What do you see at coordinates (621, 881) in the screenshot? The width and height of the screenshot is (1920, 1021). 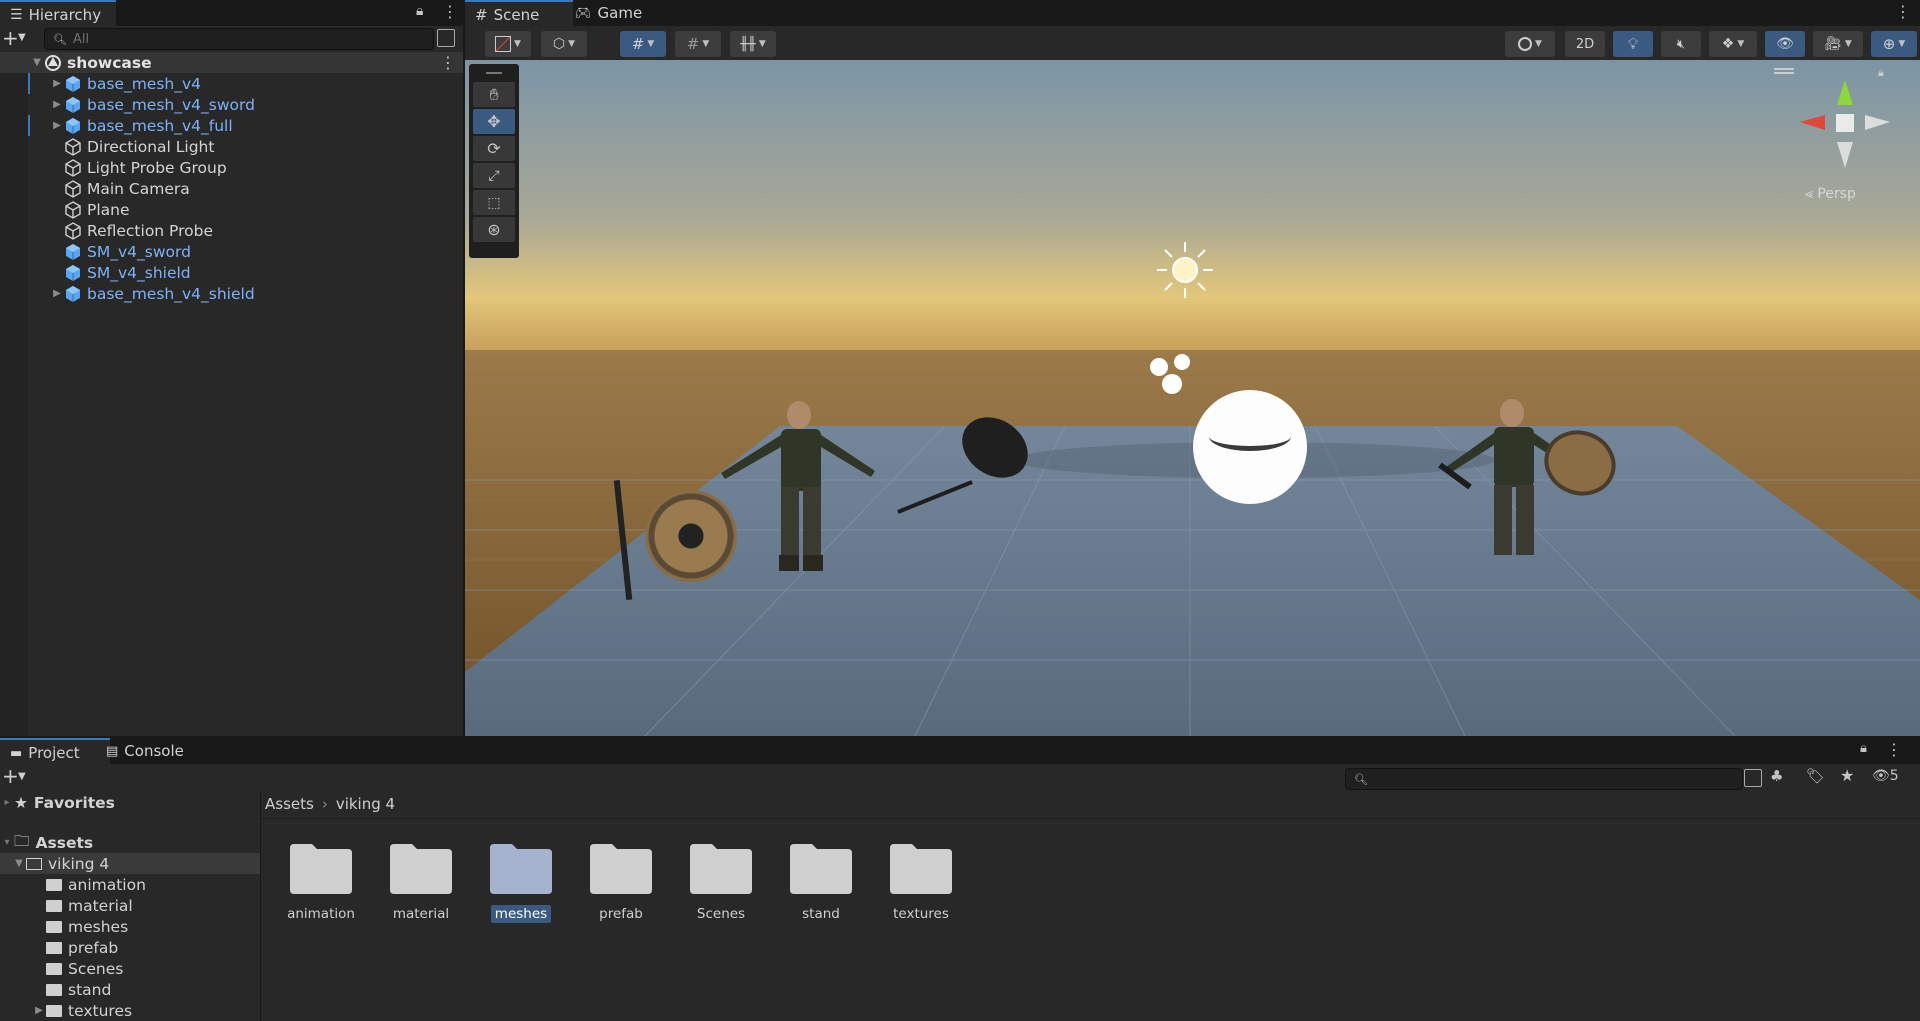 I see `folder-tile: prefab` at bounding box center [621, 881].